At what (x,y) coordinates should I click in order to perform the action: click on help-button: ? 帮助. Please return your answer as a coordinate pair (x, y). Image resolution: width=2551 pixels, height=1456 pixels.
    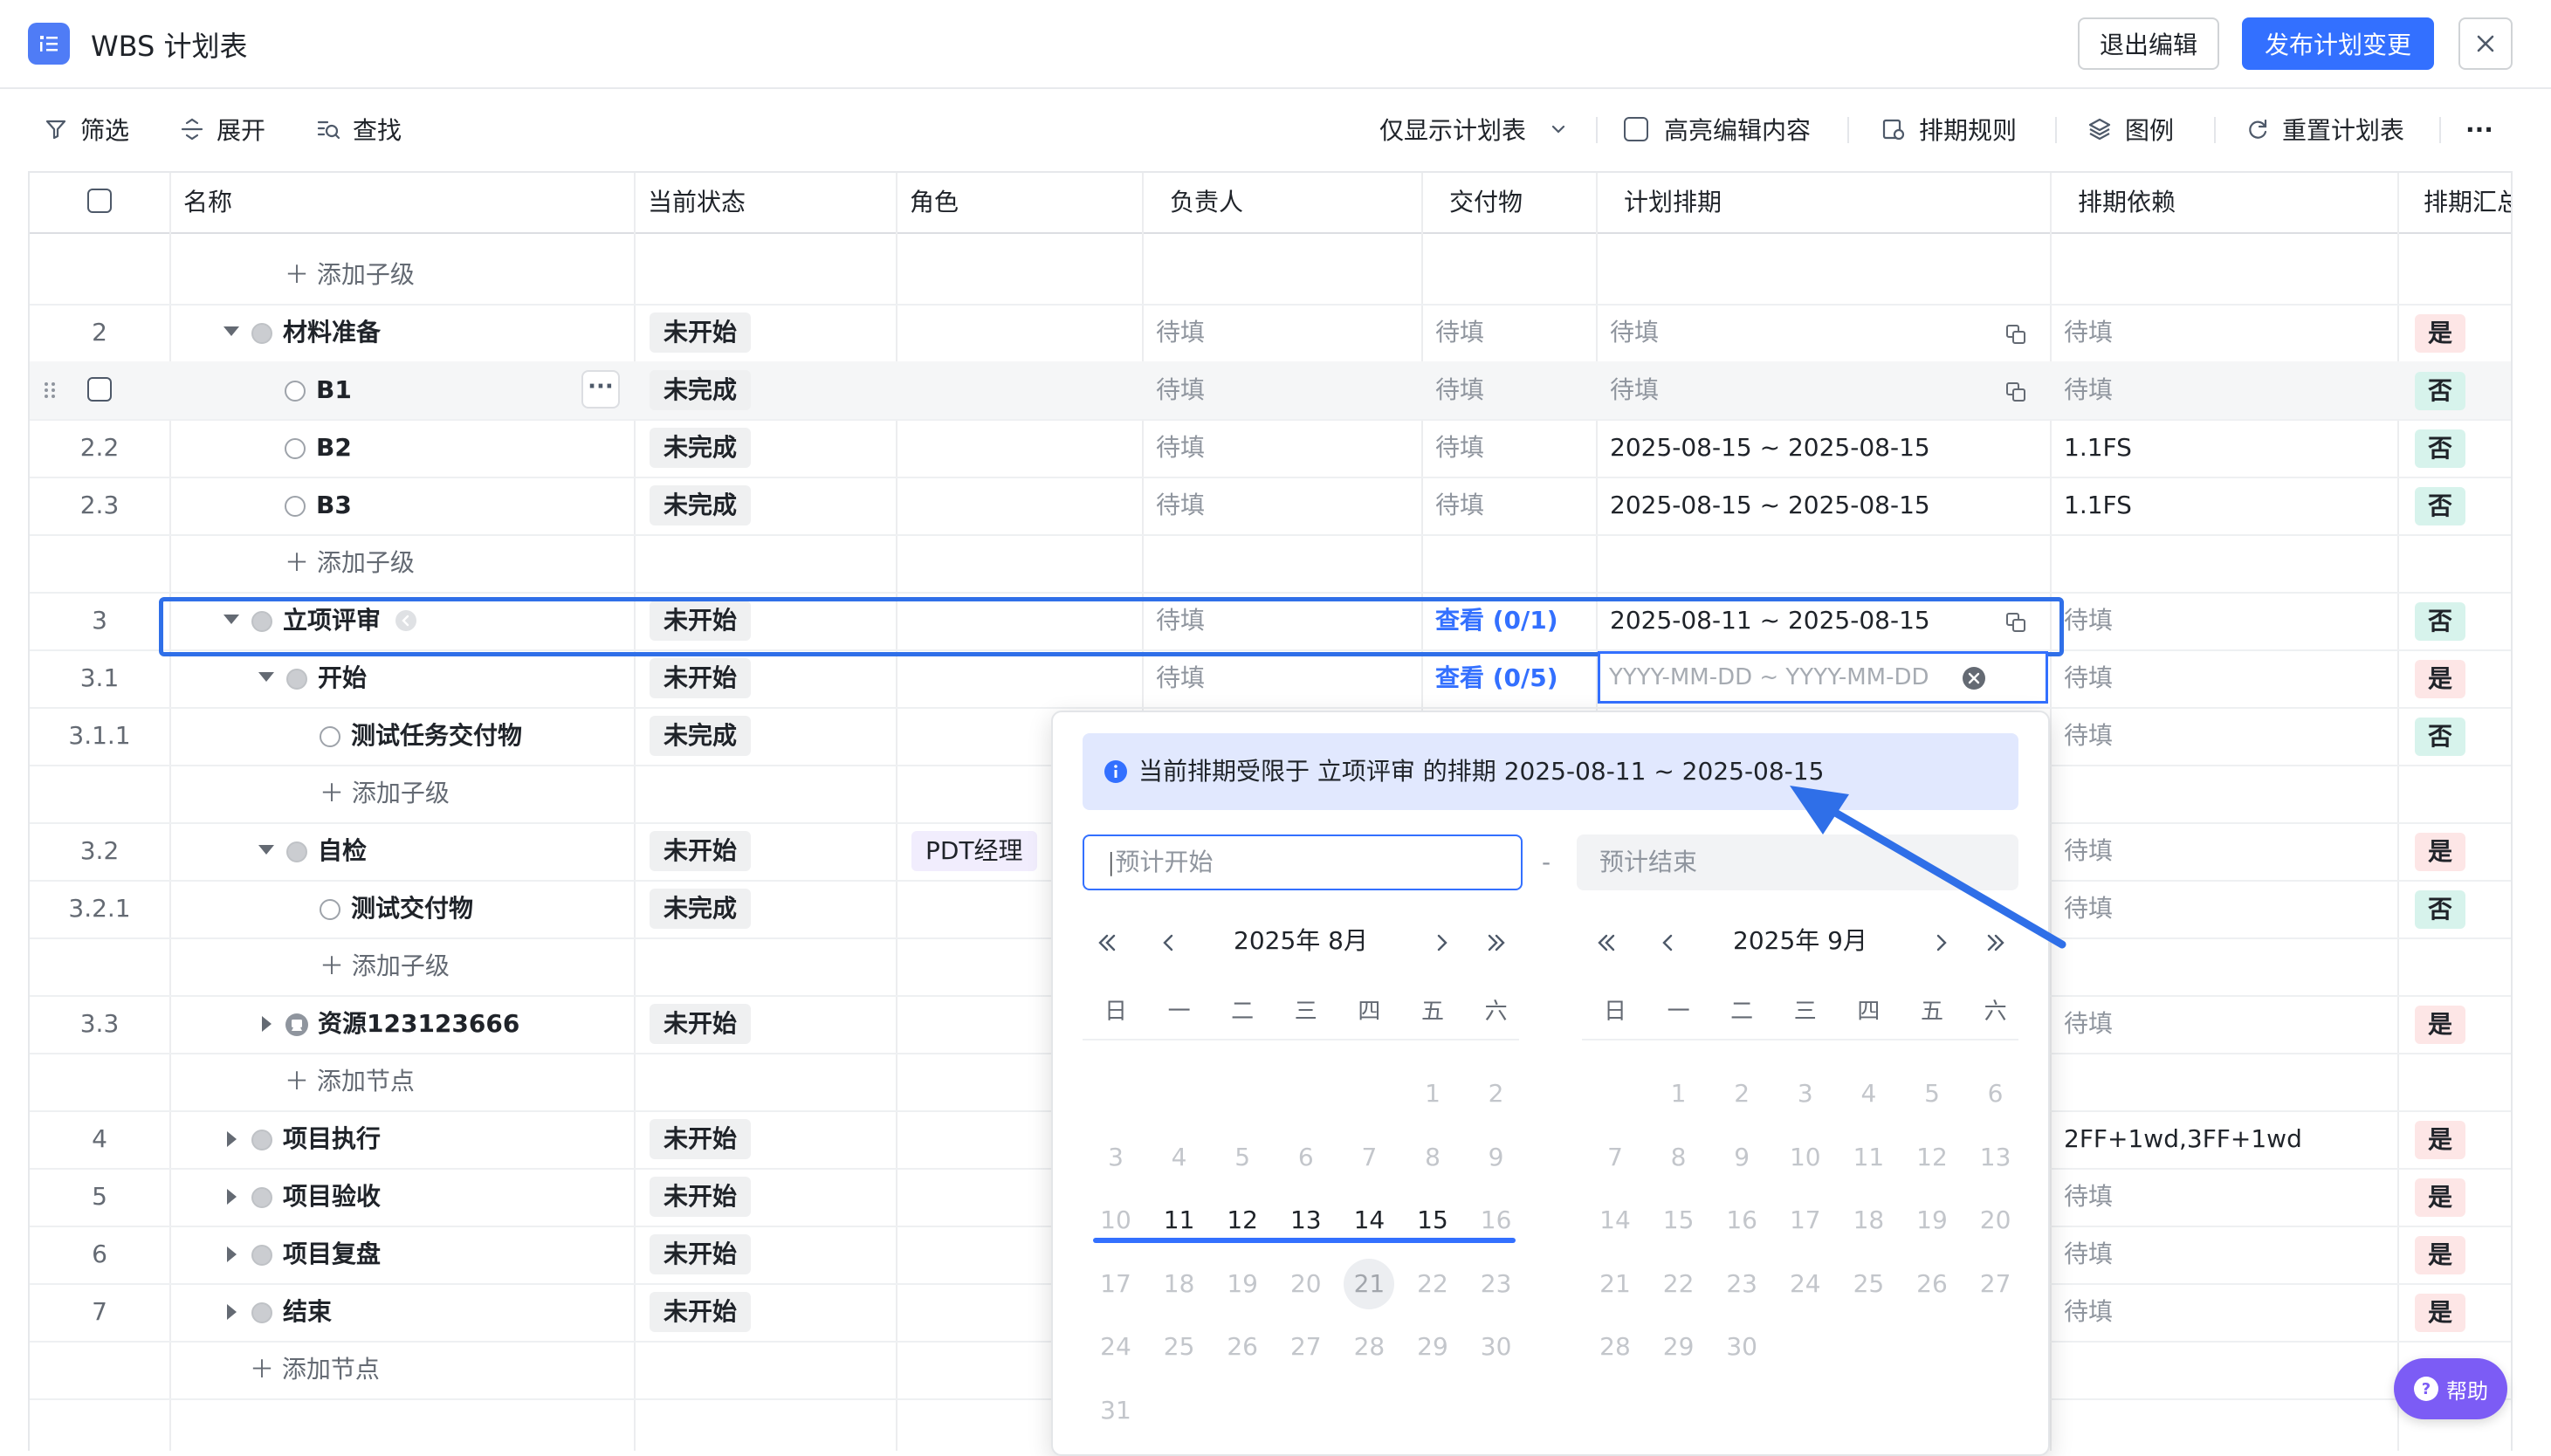
    Looking at the image, I should click on (2450, 1388).